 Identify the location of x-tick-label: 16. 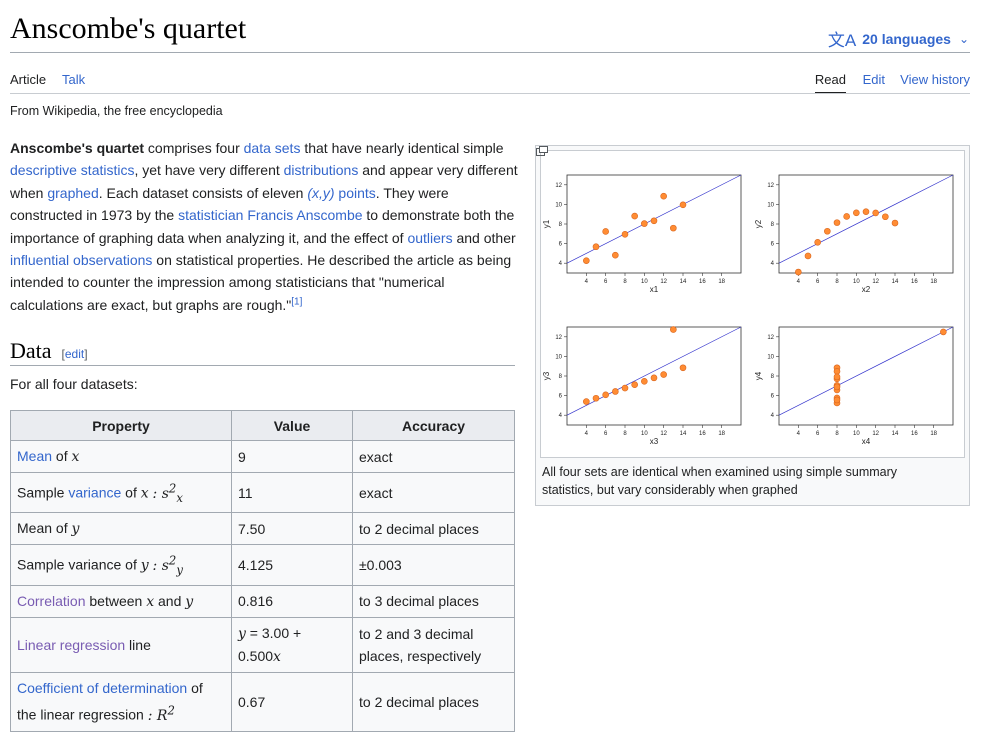
(702, 282).